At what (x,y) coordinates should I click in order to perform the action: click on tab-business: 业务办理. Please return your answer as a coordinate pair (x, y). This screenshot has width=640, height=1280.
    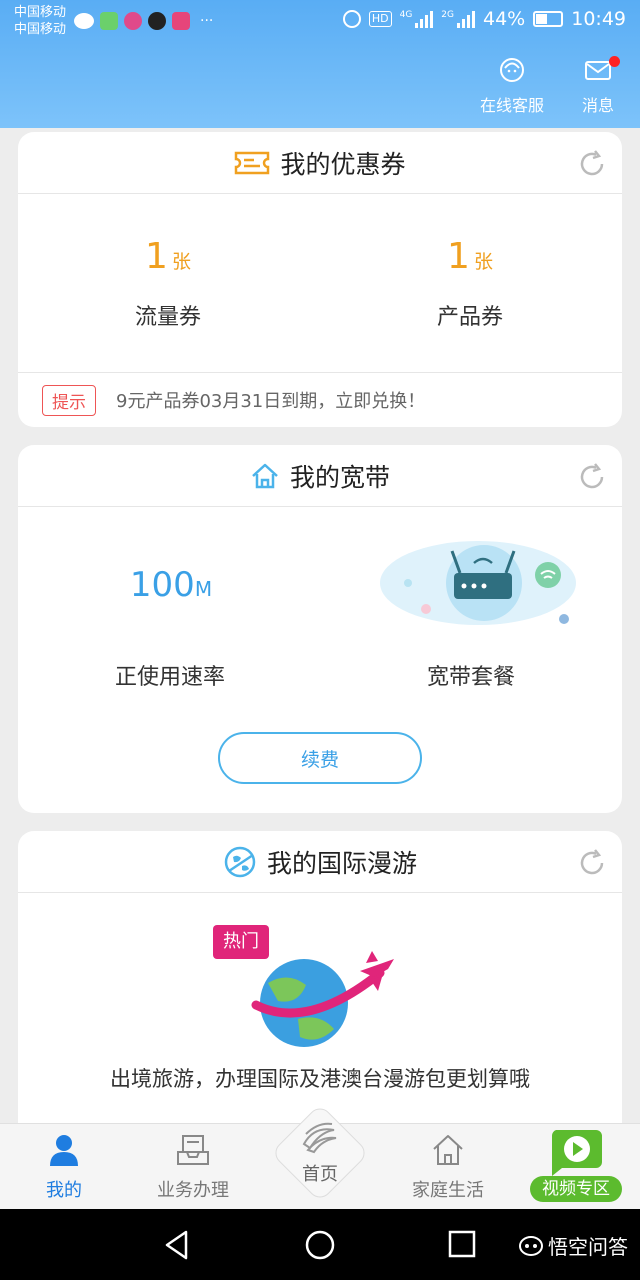
    Looking at the image, I should click on (193, 1167).